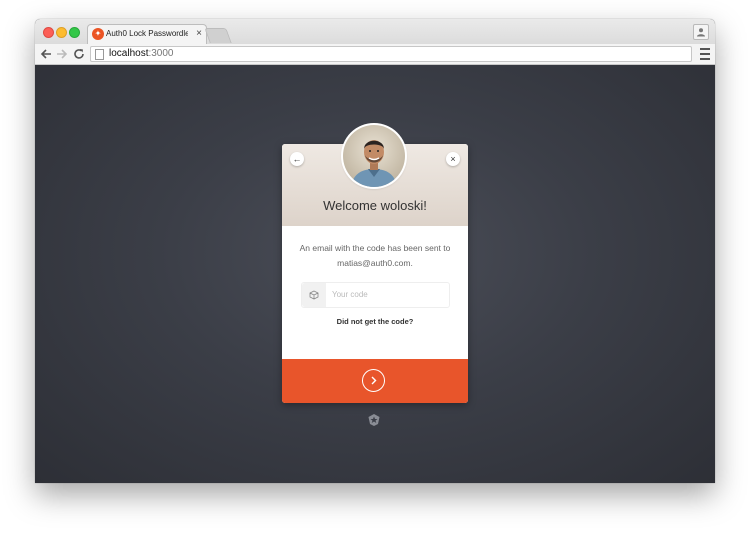 The height and width of the screenshot is (533, 750). I want to click on new-tab-button, so click(218, 35).